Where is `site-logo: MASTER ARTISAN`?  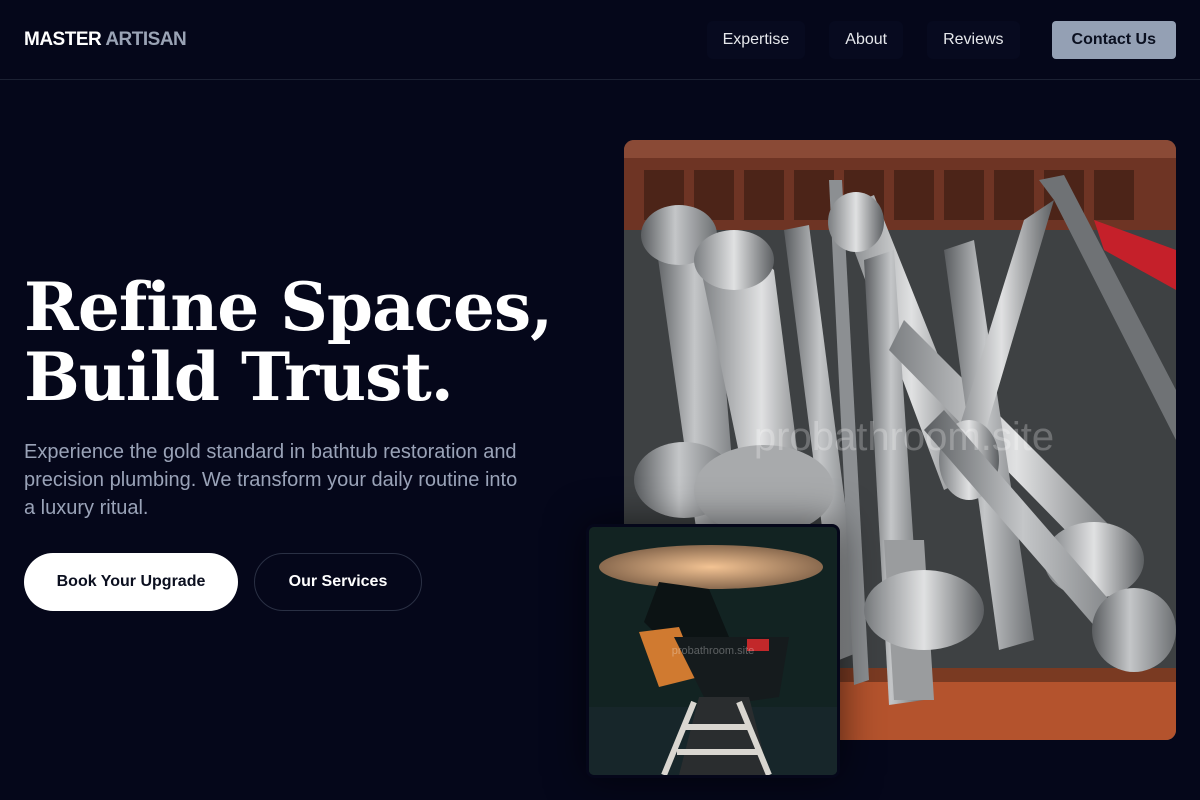
site-logo: MASTER ARTISAN is located at coordinates (105, 39).